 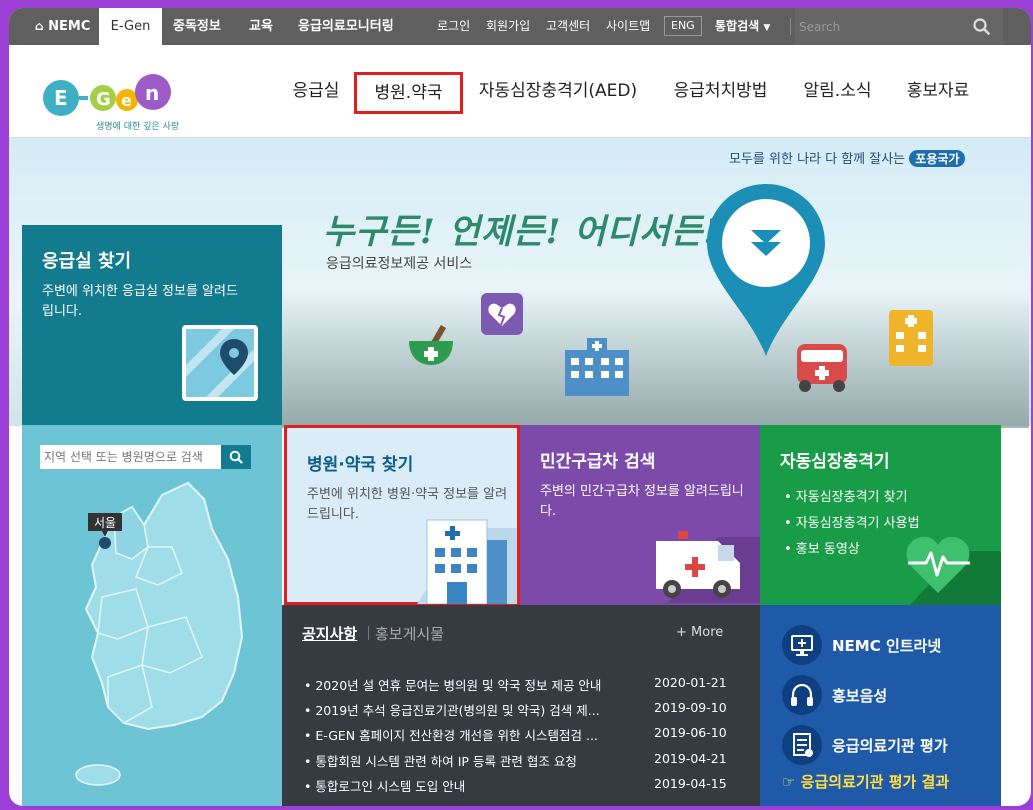 What do you see at coordinates (61, 98) in the screenshot?
I see `svg-text: E` at bounding box center [61, 98].